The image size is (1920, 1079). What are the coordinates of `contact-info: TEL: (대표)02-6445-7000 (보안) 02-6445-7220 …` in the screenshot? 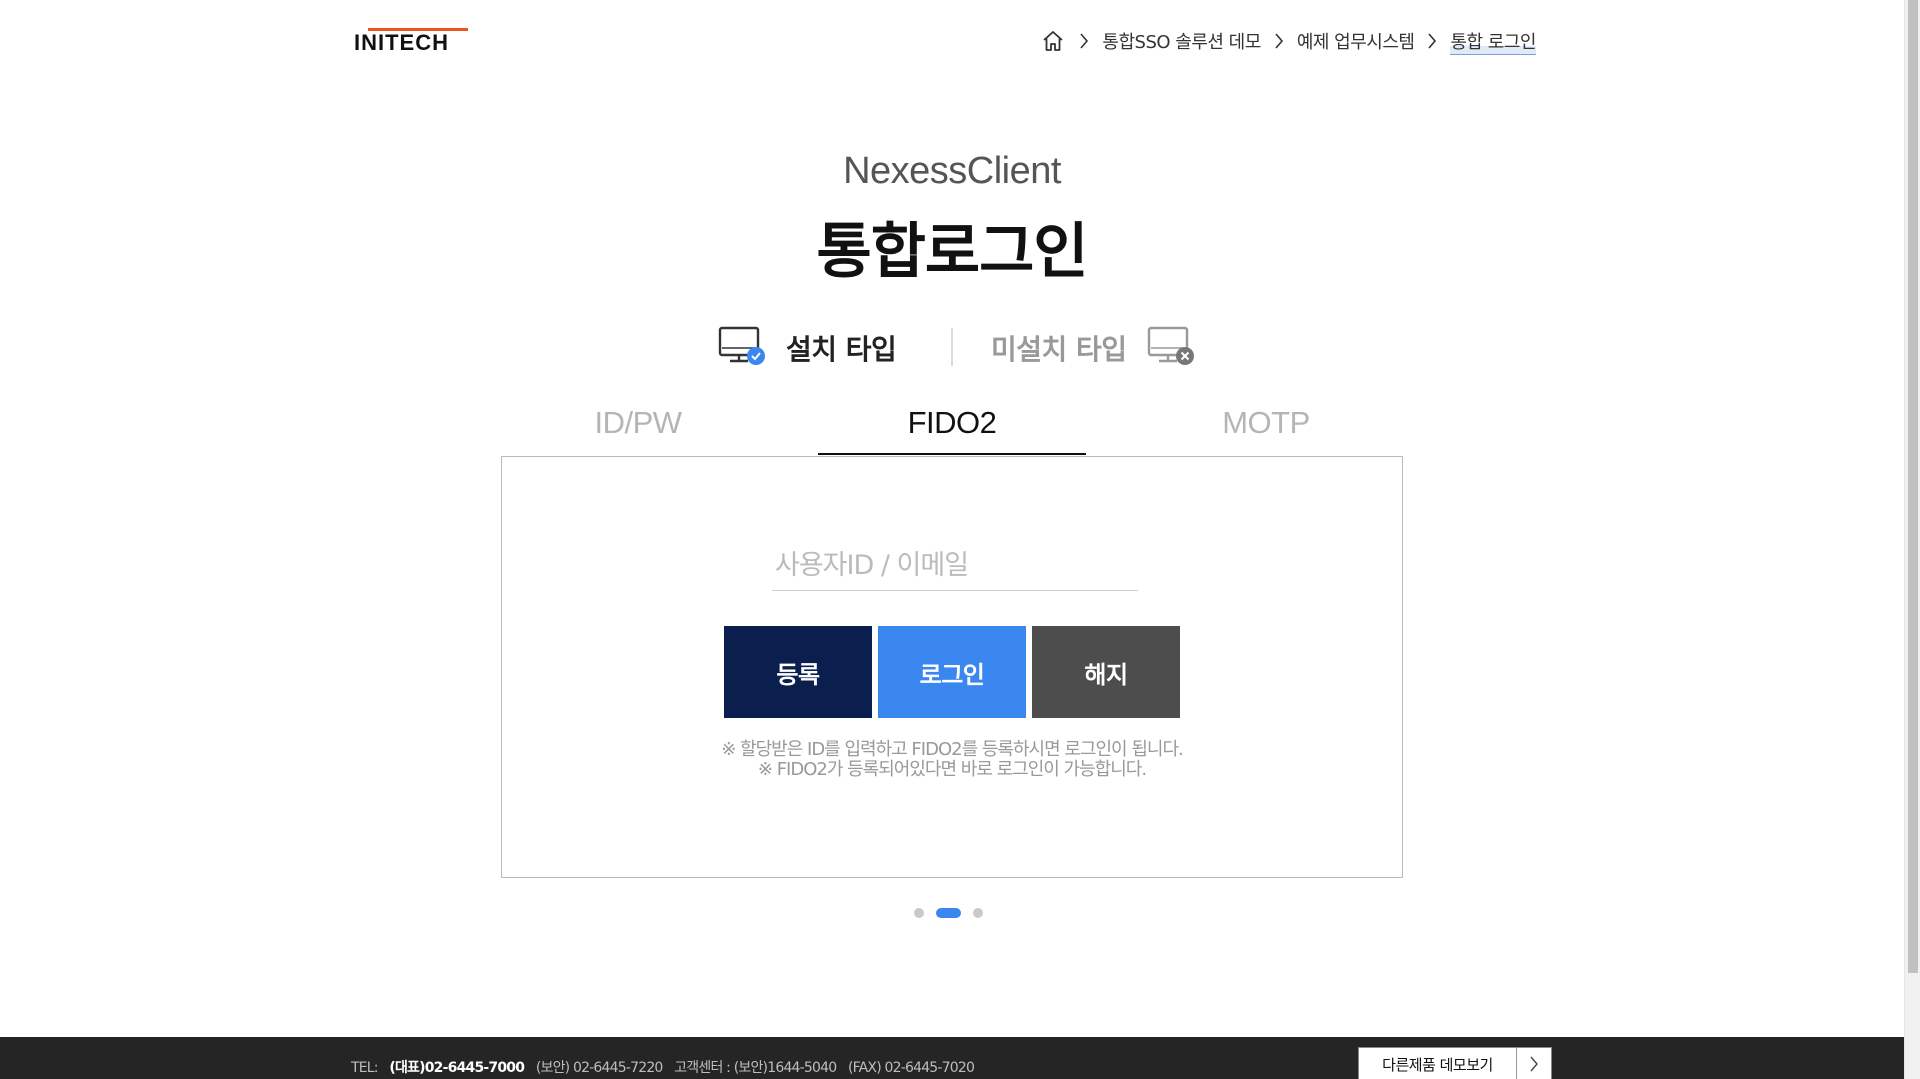 It's located at (666, 1067).